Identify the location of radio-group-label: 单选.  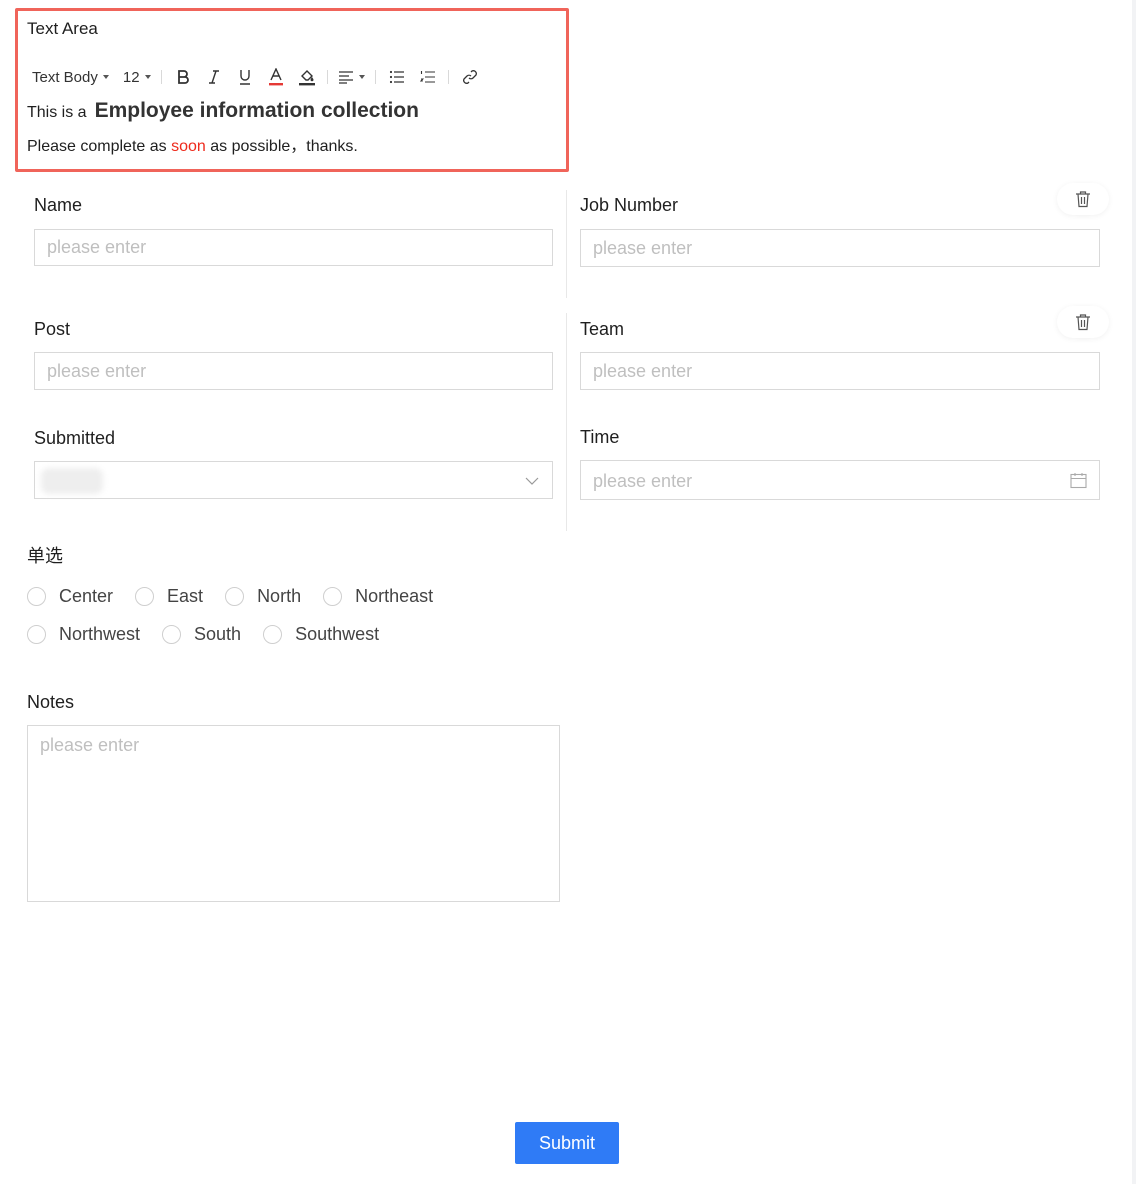
(45, 556).